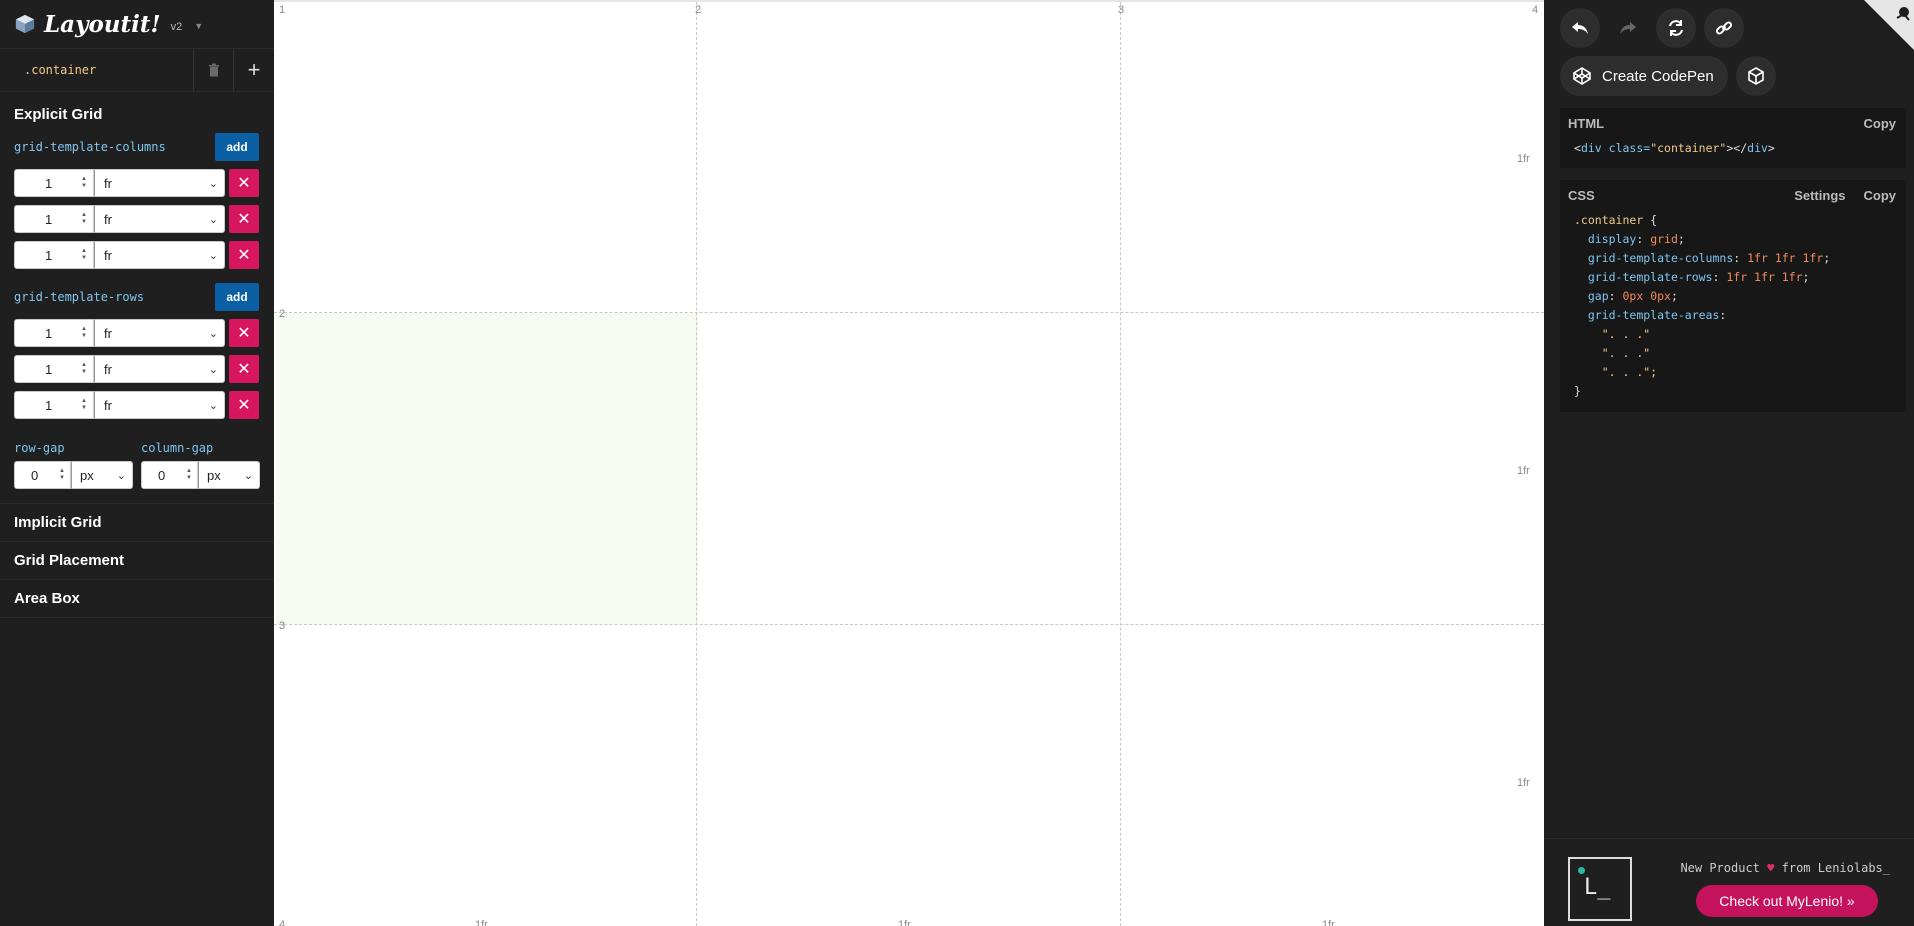 The image size is (1914, 926). What do you see at coordinates (169, 475) in the screenshot?
I see `column-gap-input: 0 ▲ ▼` at bounding box center [169, 475].